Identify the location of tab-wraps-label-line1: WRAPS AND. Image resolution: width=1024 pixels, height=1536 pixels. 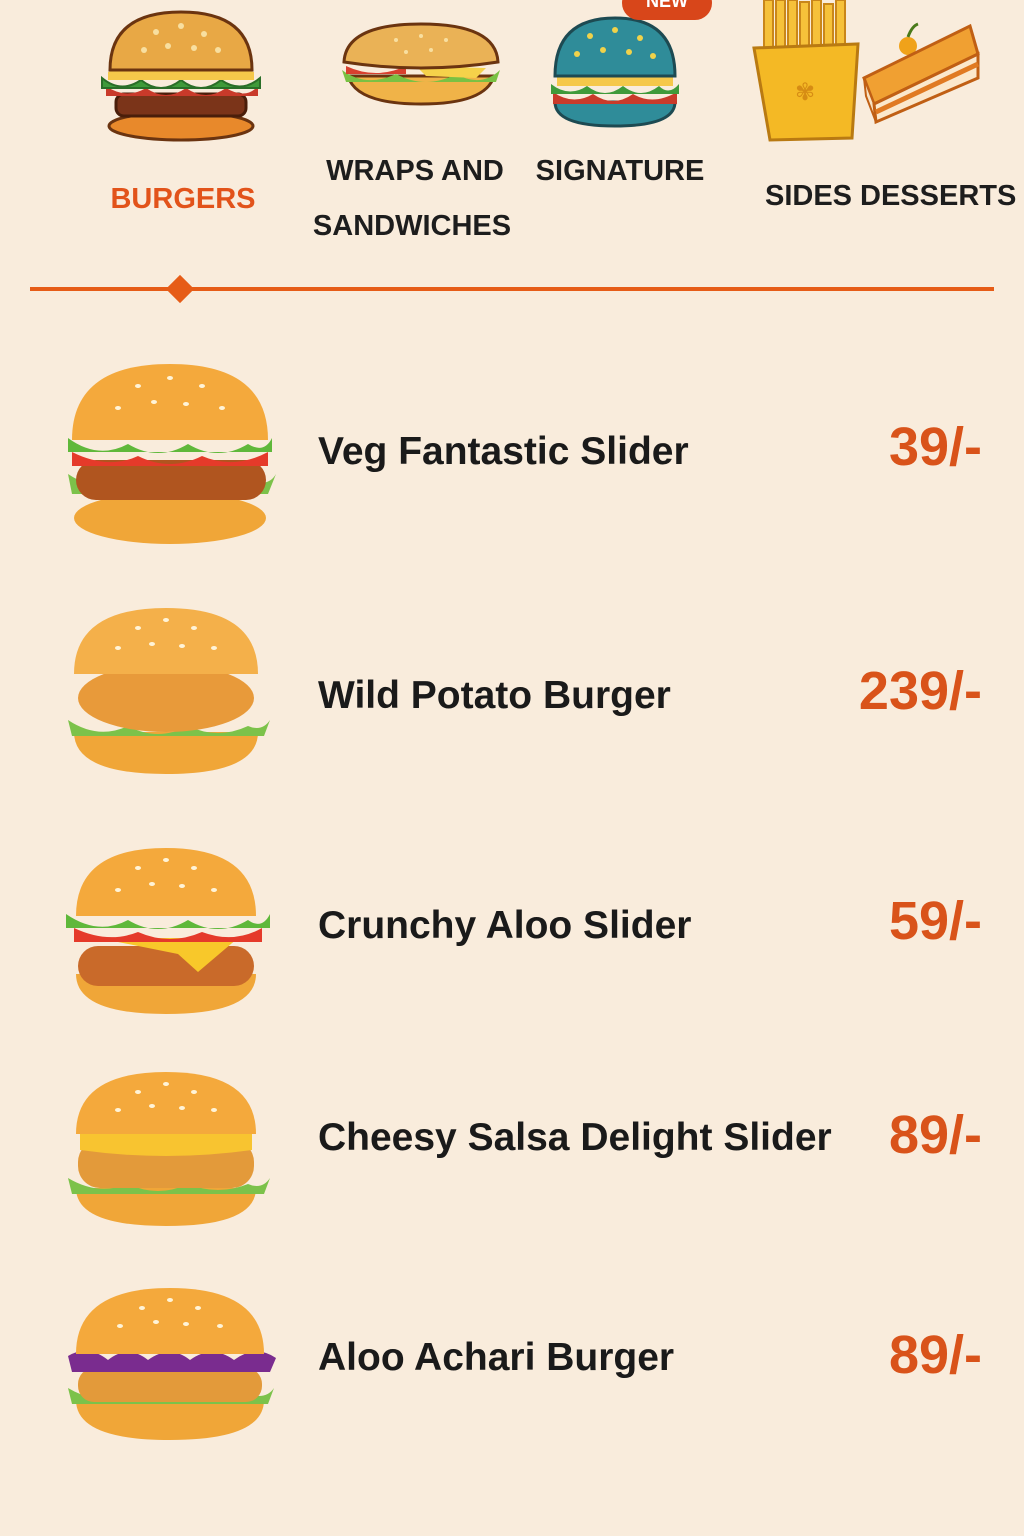
(415, 171).